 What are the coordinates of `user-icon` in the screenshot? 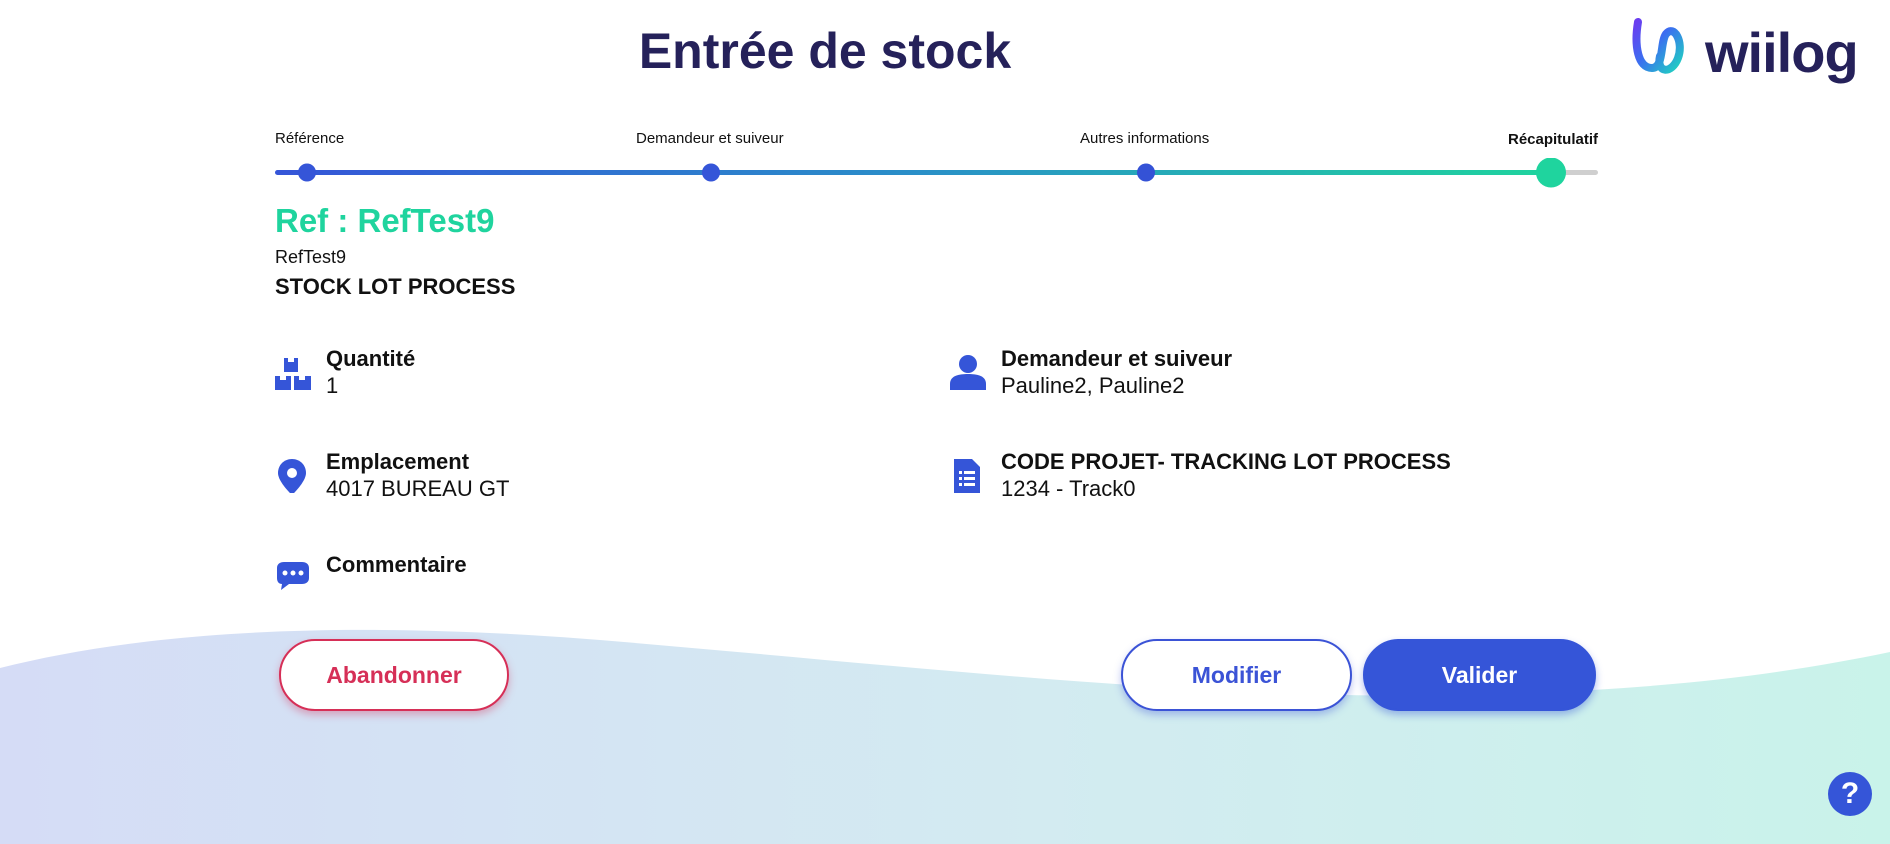 It's located at (968, 372).